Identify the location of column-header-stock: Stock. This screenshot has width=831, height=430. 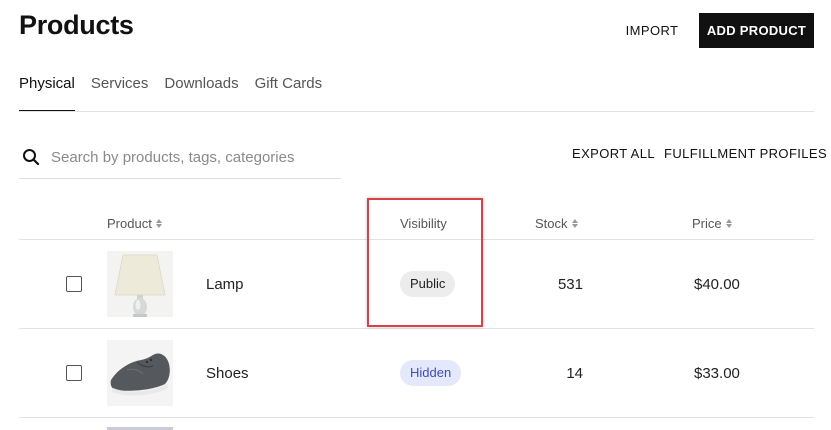
(556, 223).